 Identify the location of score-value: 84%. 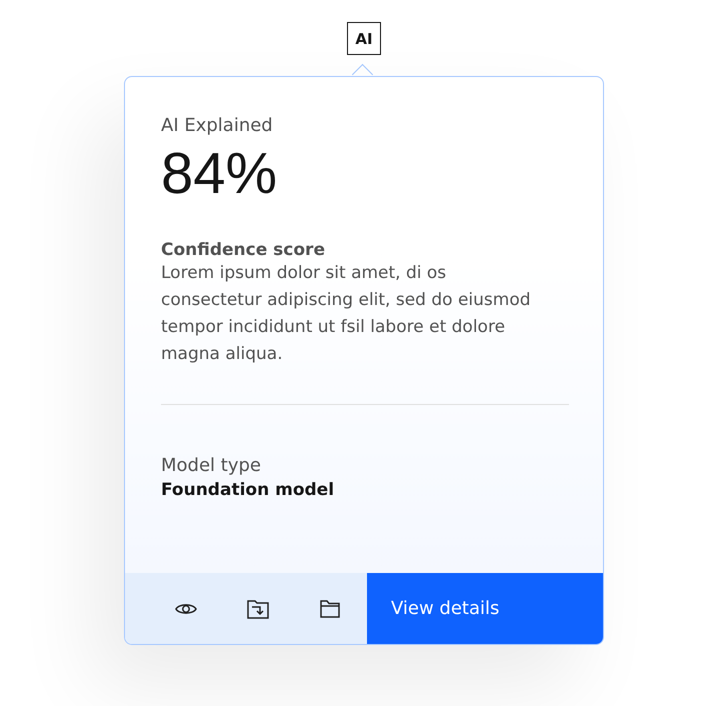
(219, 174).